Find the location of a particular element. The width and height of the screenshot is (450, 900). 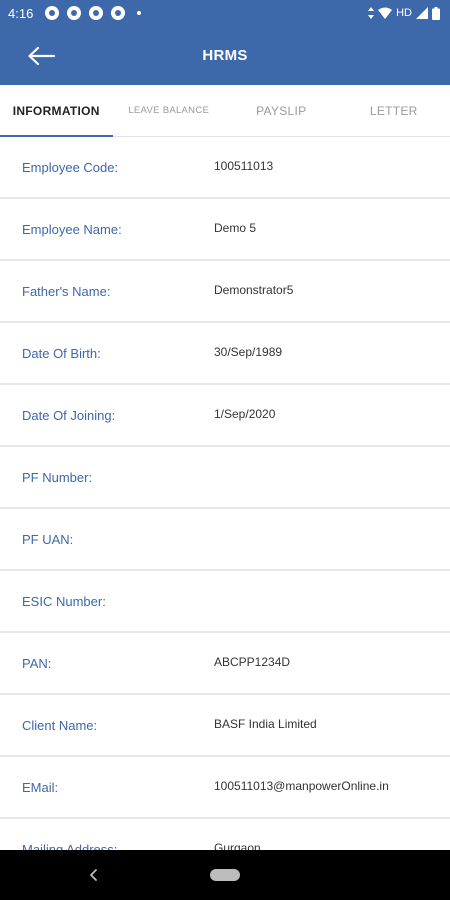

arrow-left-icon is located at coordinates (41, 56).